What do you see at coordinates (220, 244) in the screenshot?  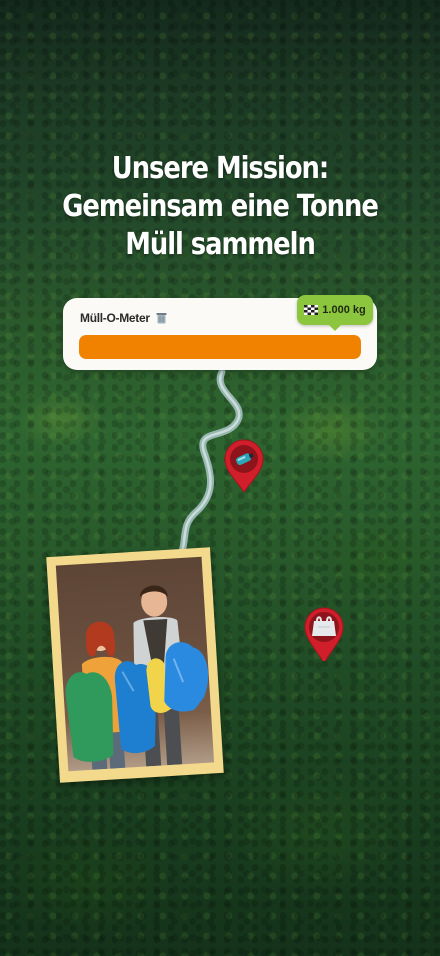 I see `mission-title-line3: Müll sammeln` at bounding box center [220, 244].